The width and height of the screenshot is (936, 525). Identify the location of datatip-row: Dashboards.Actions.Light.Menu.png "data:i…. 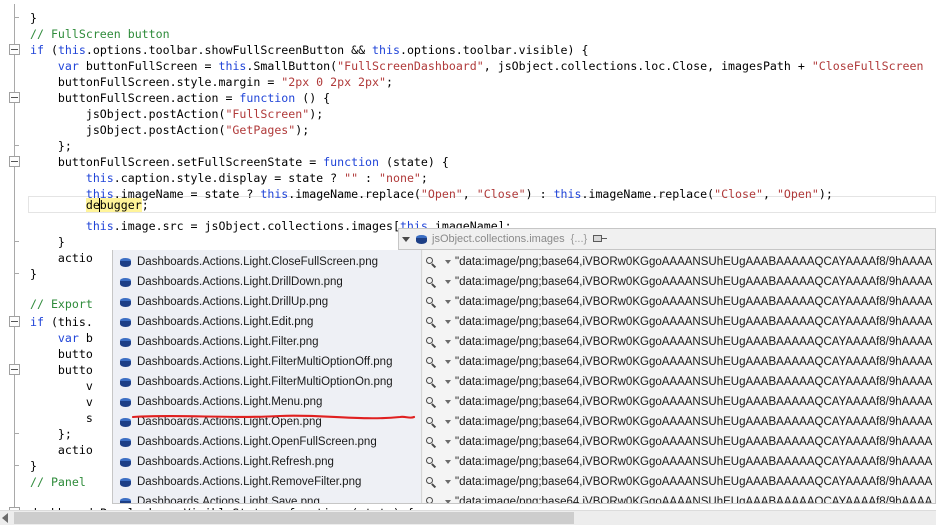
(524, 402).